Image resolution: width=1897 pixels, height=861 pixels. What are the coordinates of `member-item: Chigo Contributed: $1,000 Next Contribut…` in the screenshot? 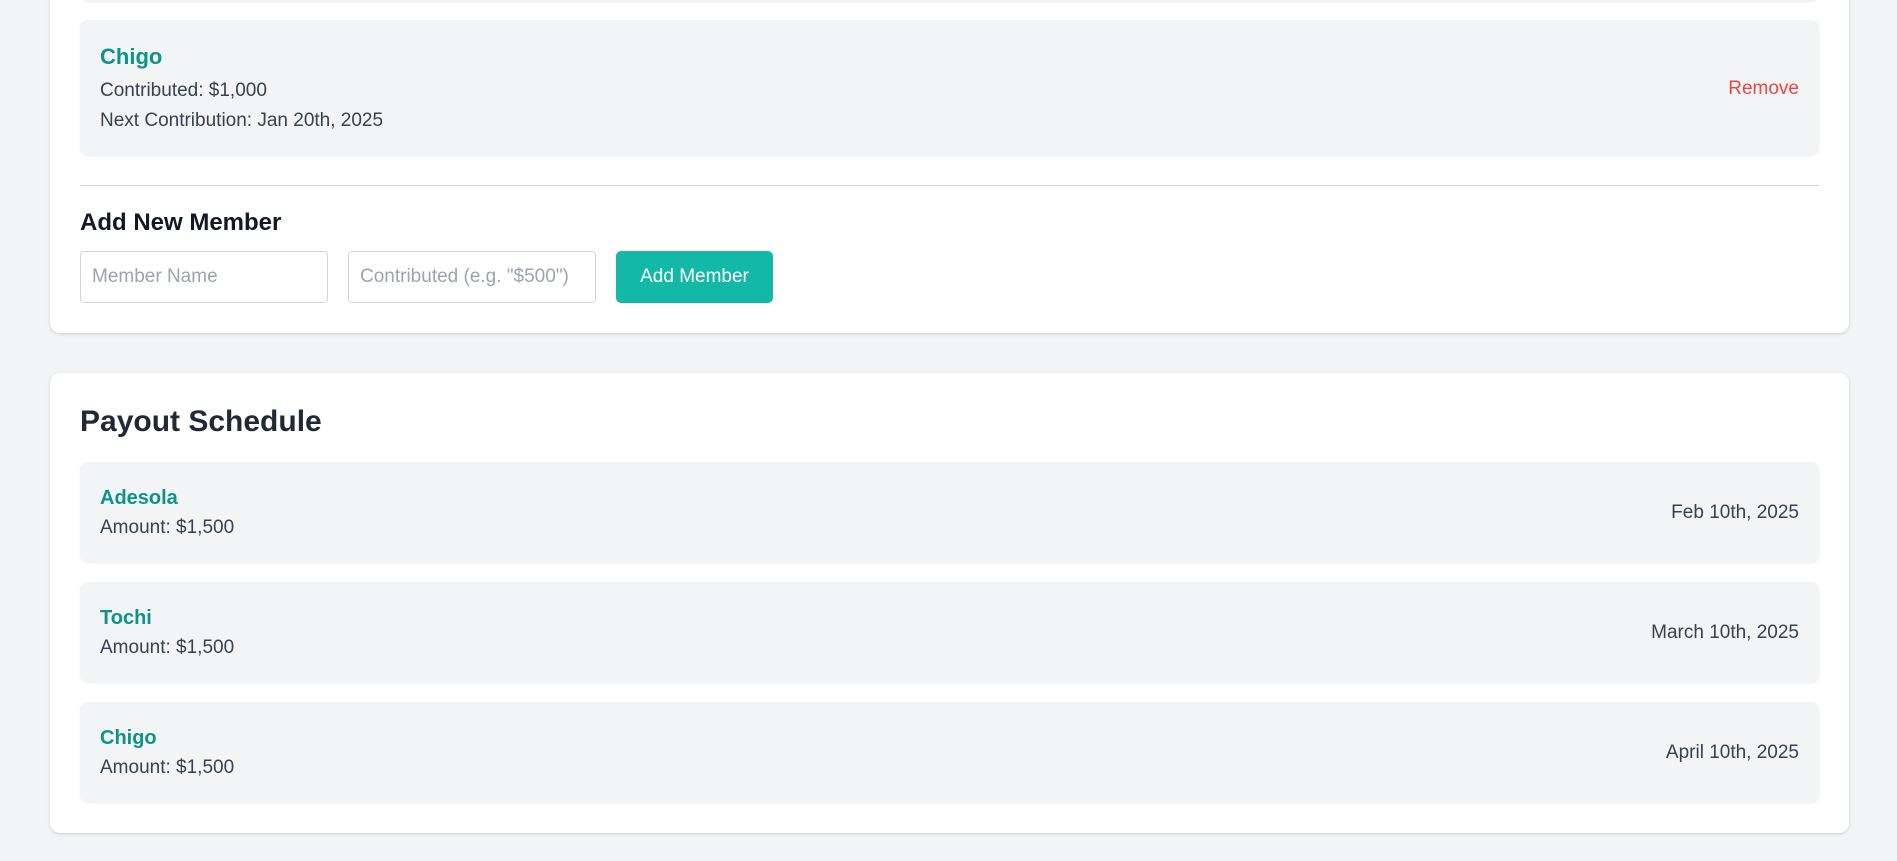 It's located at (949, 87).